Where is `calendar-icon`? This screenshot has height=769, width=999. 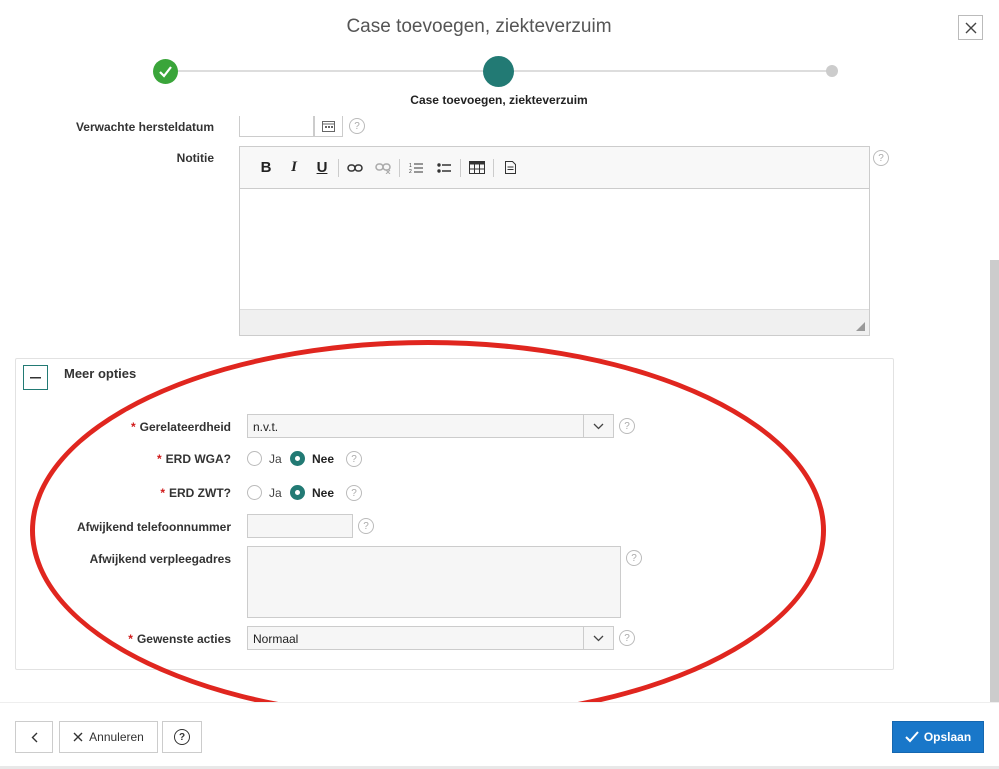
calendar-icon is located at coordinates (328, 126).